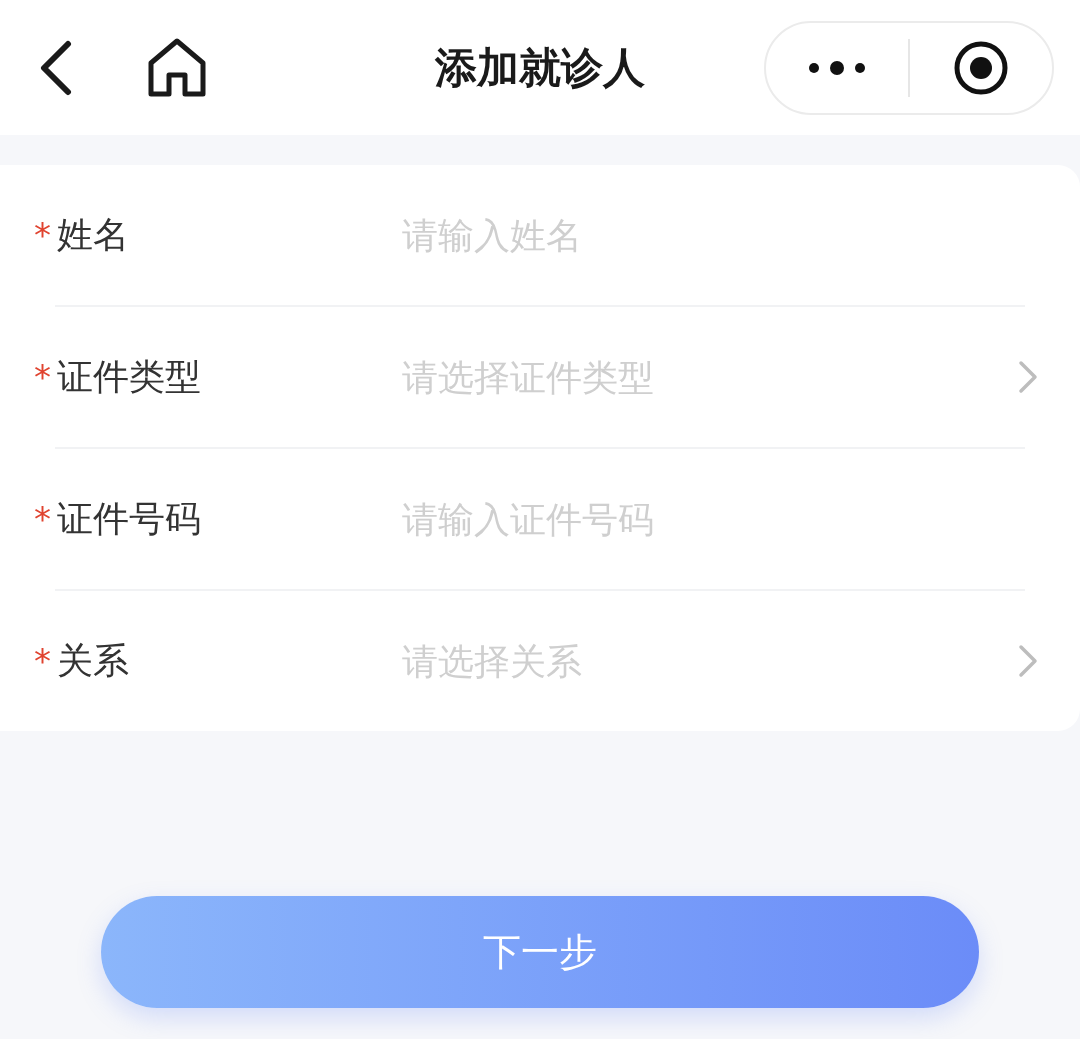  Describe the element at coordinates (93, 660) in the screenshot. I see `field-label: 关系` at that location.